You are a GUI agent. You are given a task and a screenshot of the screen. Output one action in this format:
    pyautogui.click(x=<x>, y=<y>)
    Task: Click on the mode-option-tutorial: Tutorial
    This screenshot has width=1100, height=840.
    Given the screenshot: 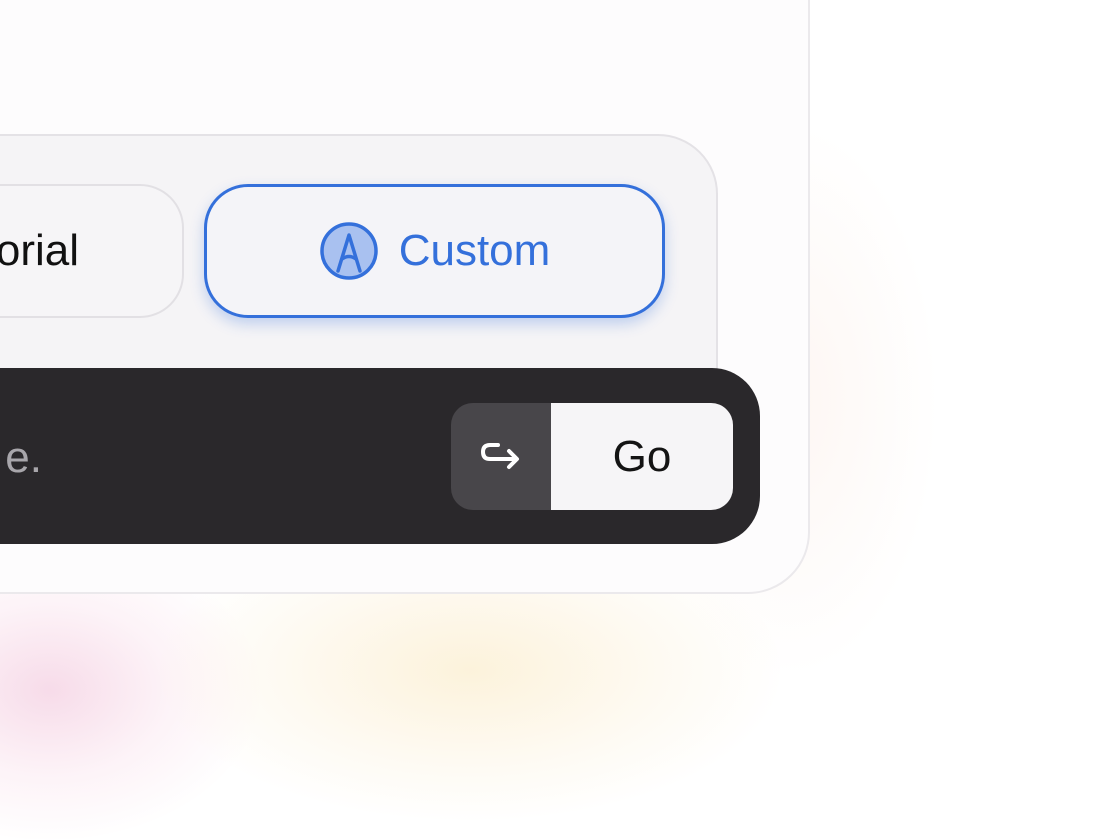 What is the action you would take?
    pyautogui.click(x=92, y=251)
    